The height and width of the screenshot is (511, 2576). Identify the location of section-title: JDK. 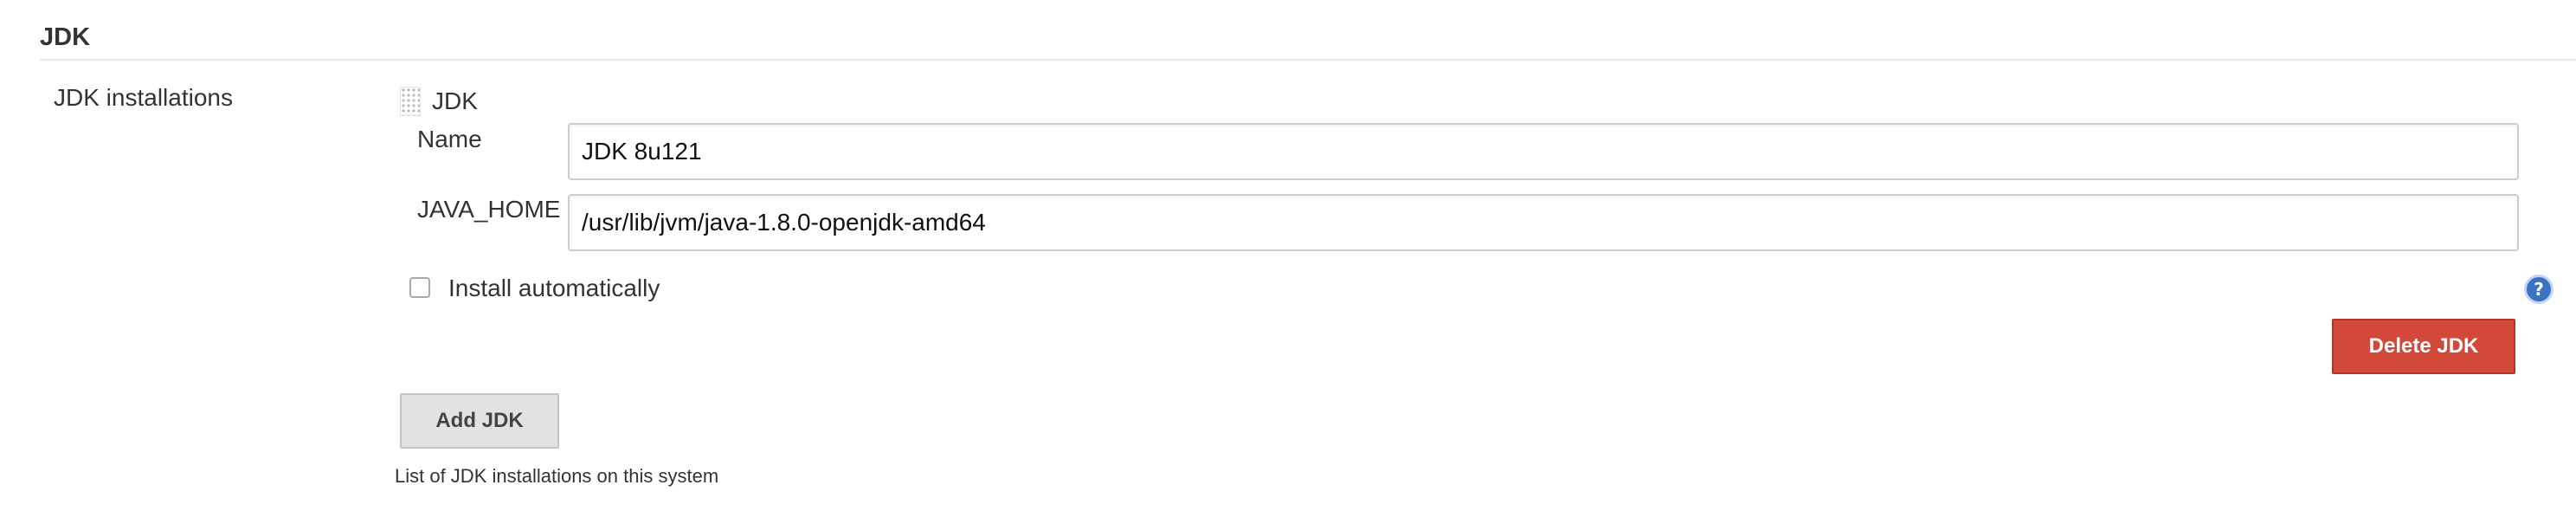
(65, 37).